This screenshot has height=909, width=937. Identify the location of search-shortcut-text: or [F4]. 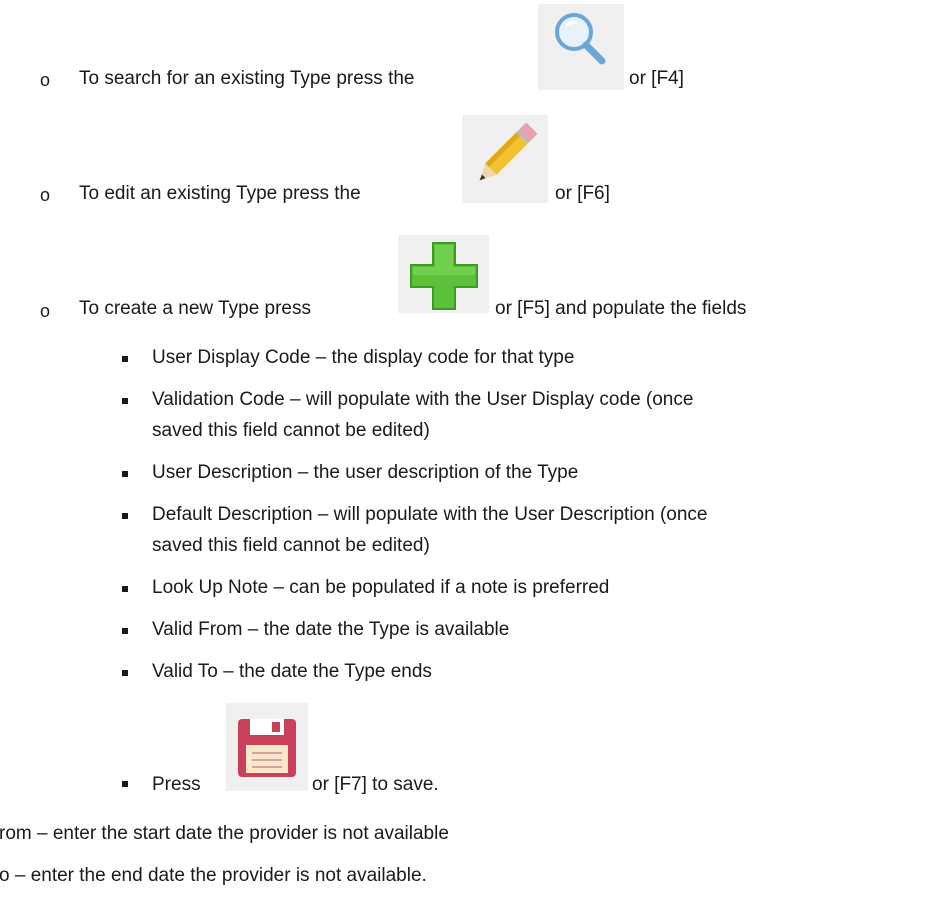
(656, 78).